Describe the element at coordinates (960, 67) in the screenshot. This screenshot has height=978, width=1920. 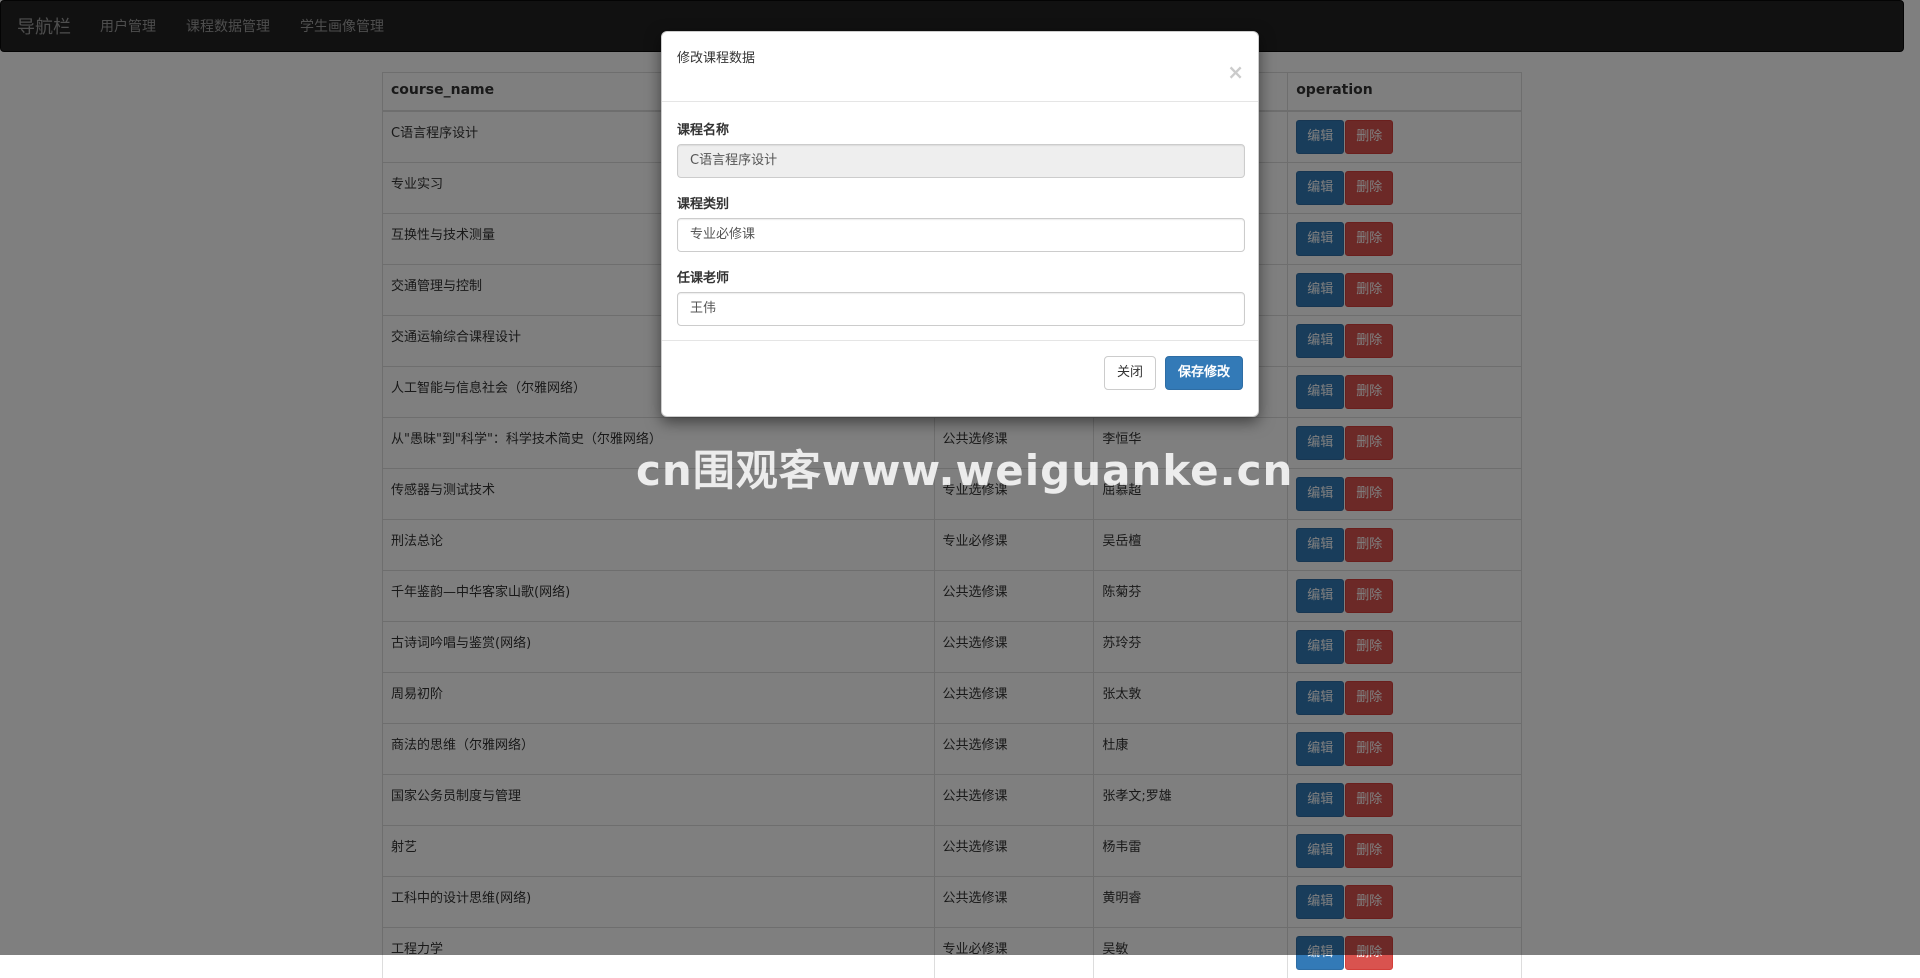
I see `modal-header: 修改课程数据 ×` at that location.